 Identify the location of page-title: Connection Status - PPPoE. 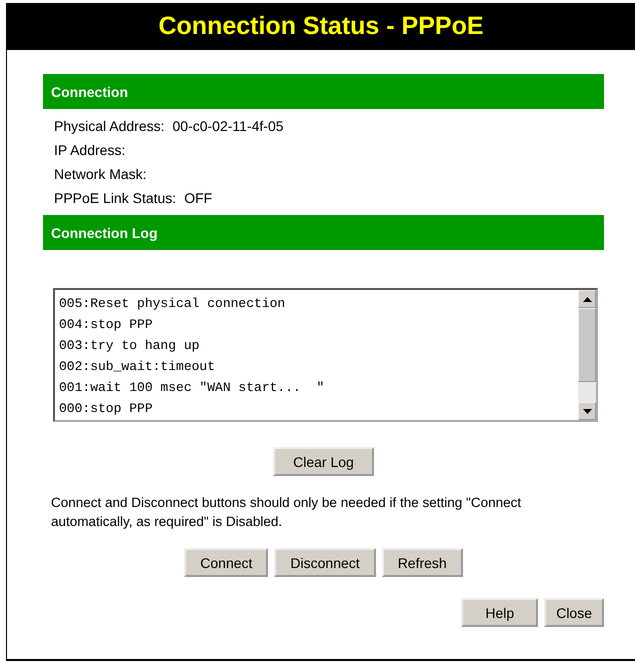
(321, 26).